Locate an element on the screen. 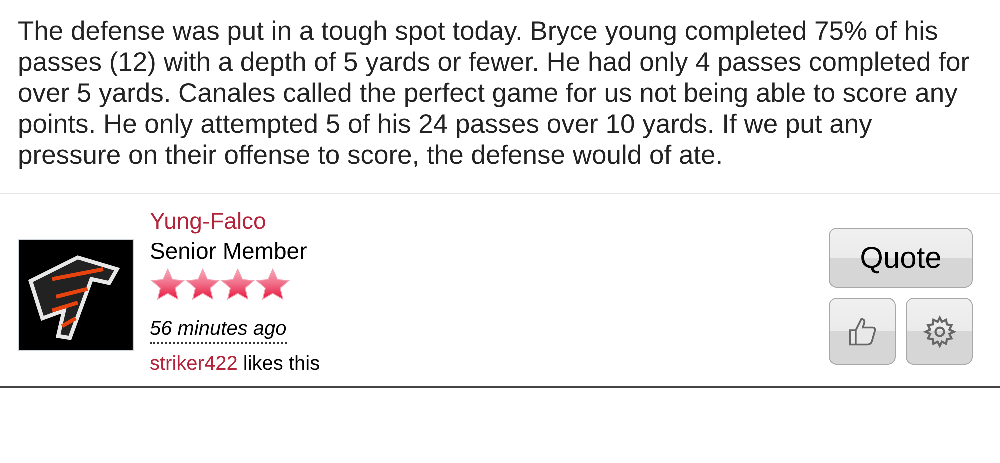 The height and width of the screenshot is (463, 1000). quote-button: Quote is located at coordinates (901, 258).